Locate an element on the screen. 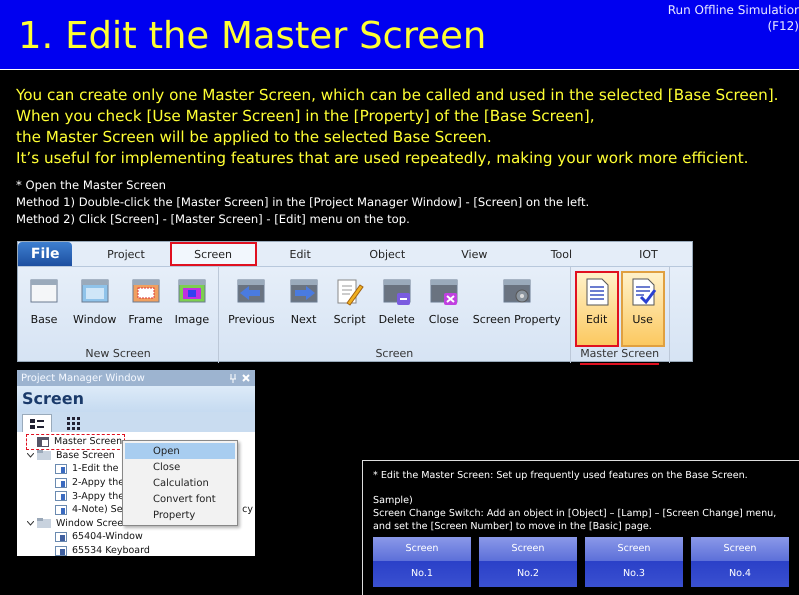 This screenshot has width=799, height=595. list-icon is located at coordinates (37, 424).